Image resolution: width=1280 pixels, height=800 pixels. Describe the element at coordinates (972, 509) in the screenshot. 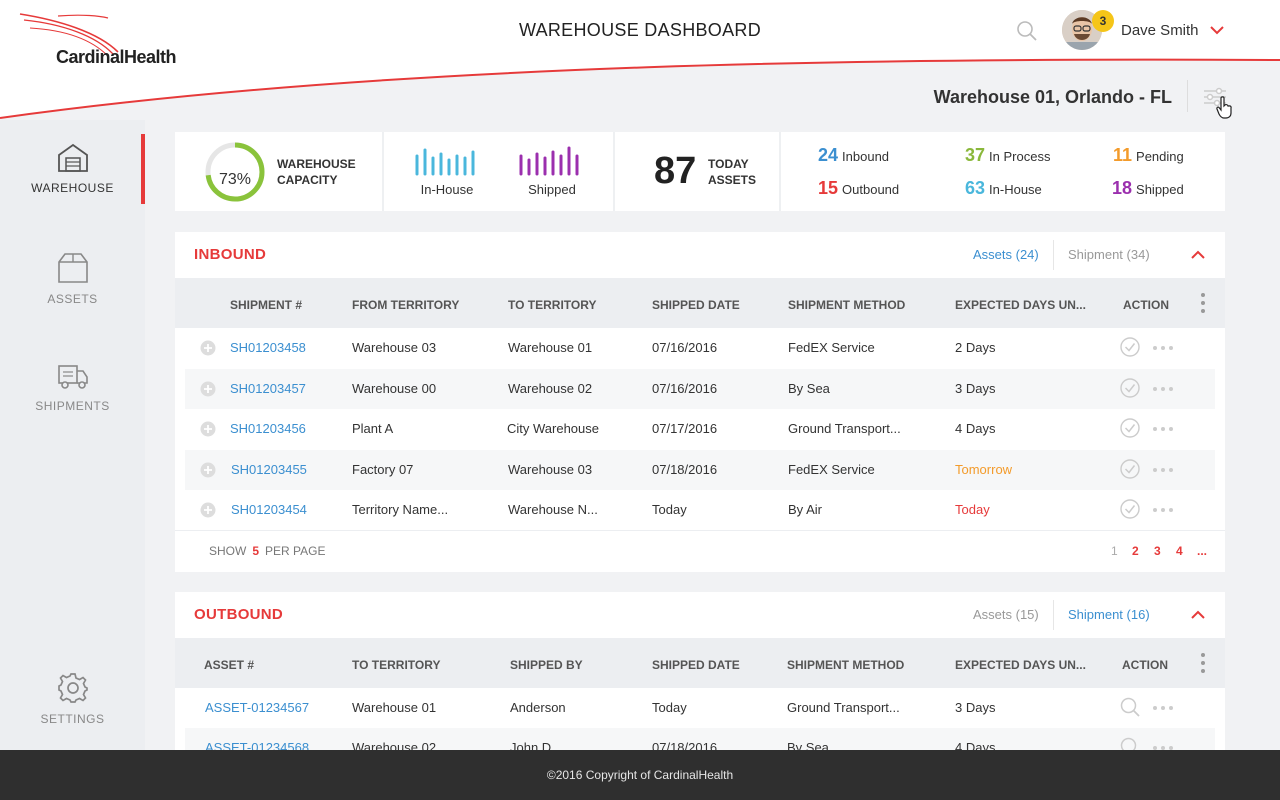

I see `expected-days: Today` at that location.